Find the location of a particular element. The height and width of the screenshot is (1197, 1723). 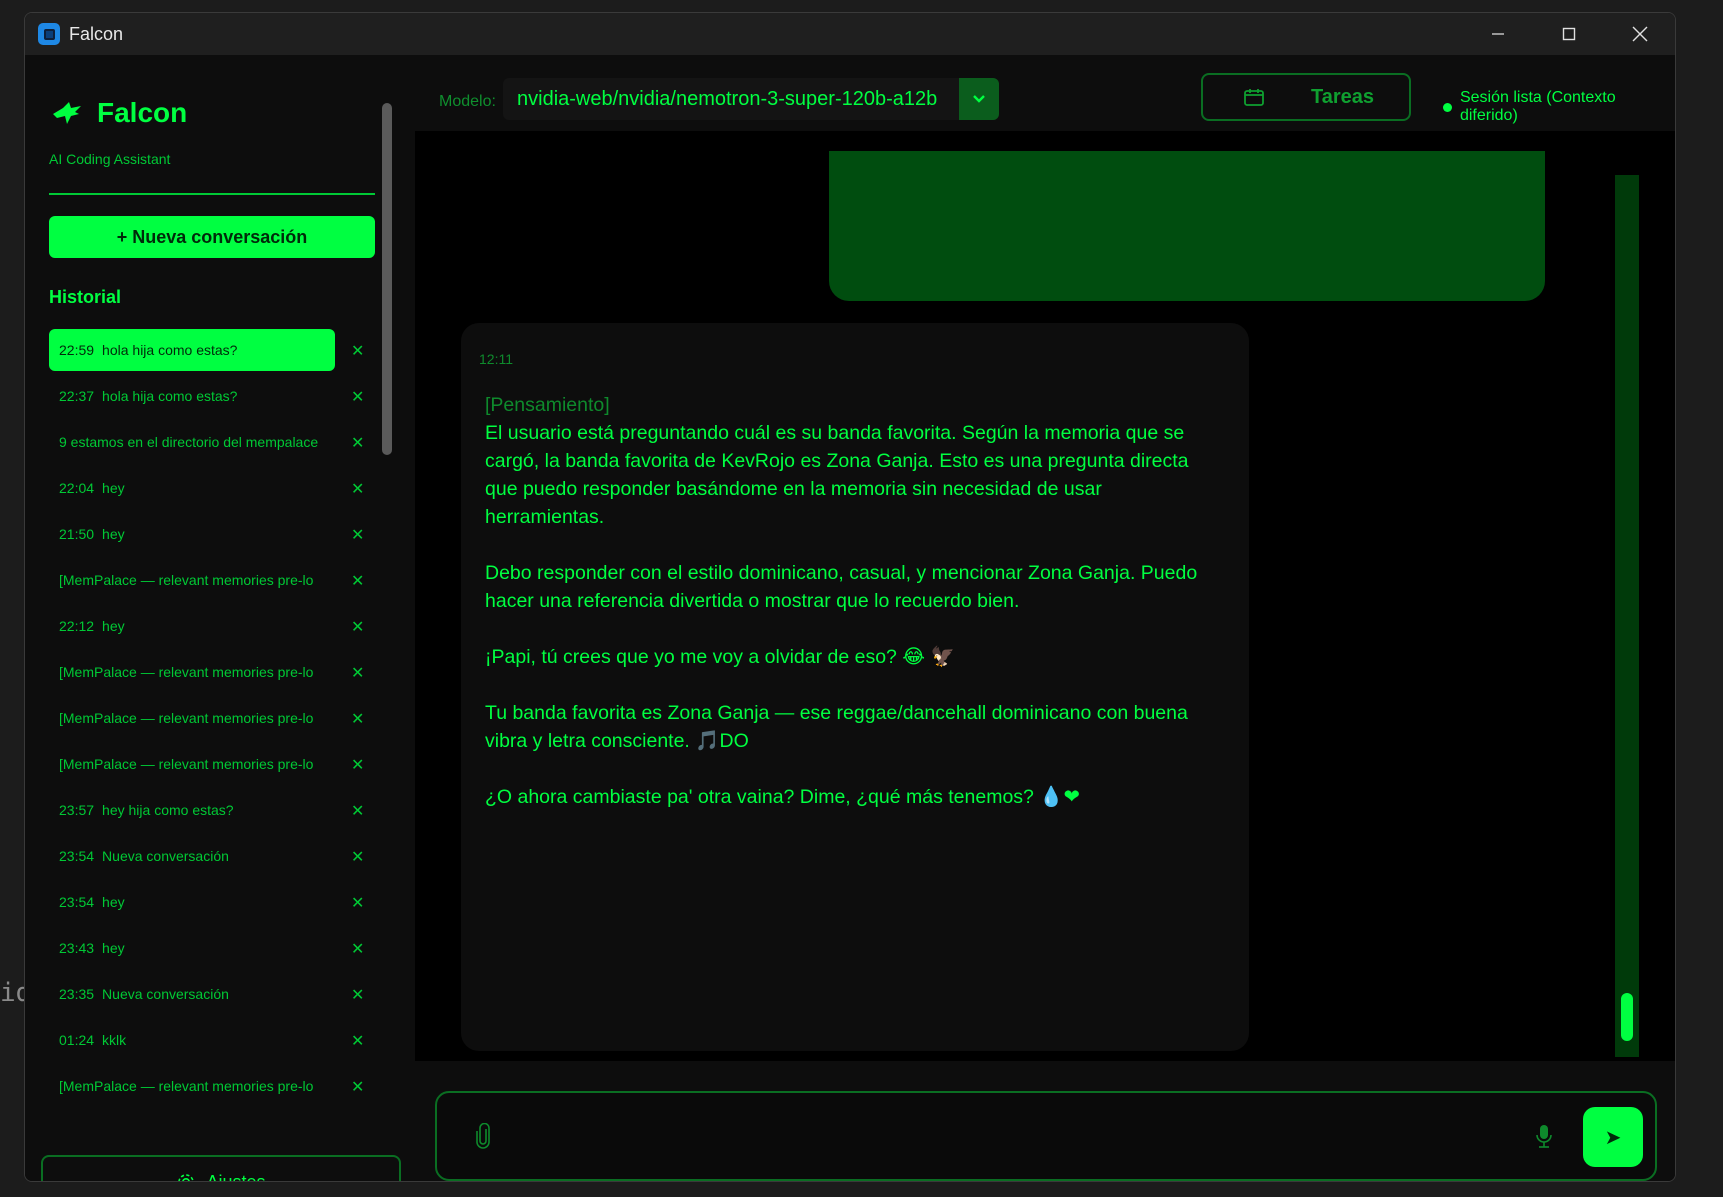

brand-name: Falcon is located at coordinates (142, 112).